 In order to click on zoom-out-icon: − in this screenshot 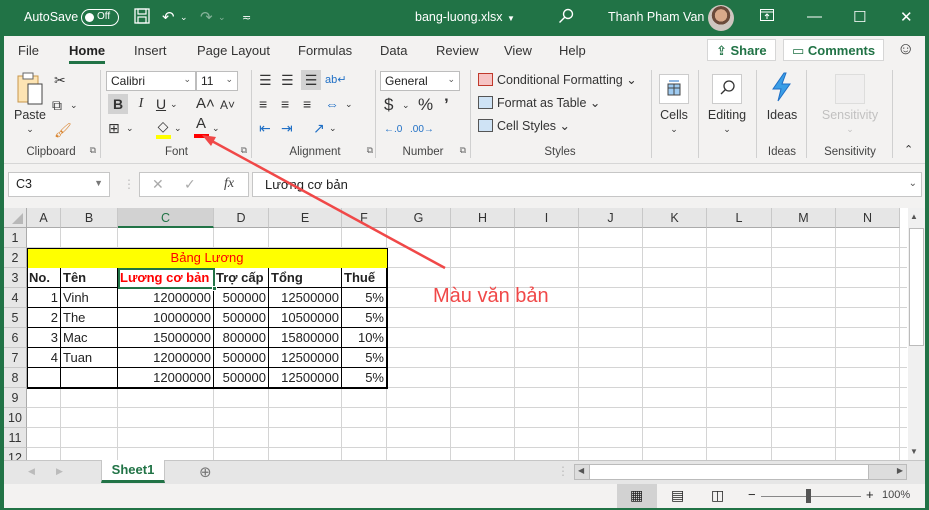, I will do `click(752, 494)`.